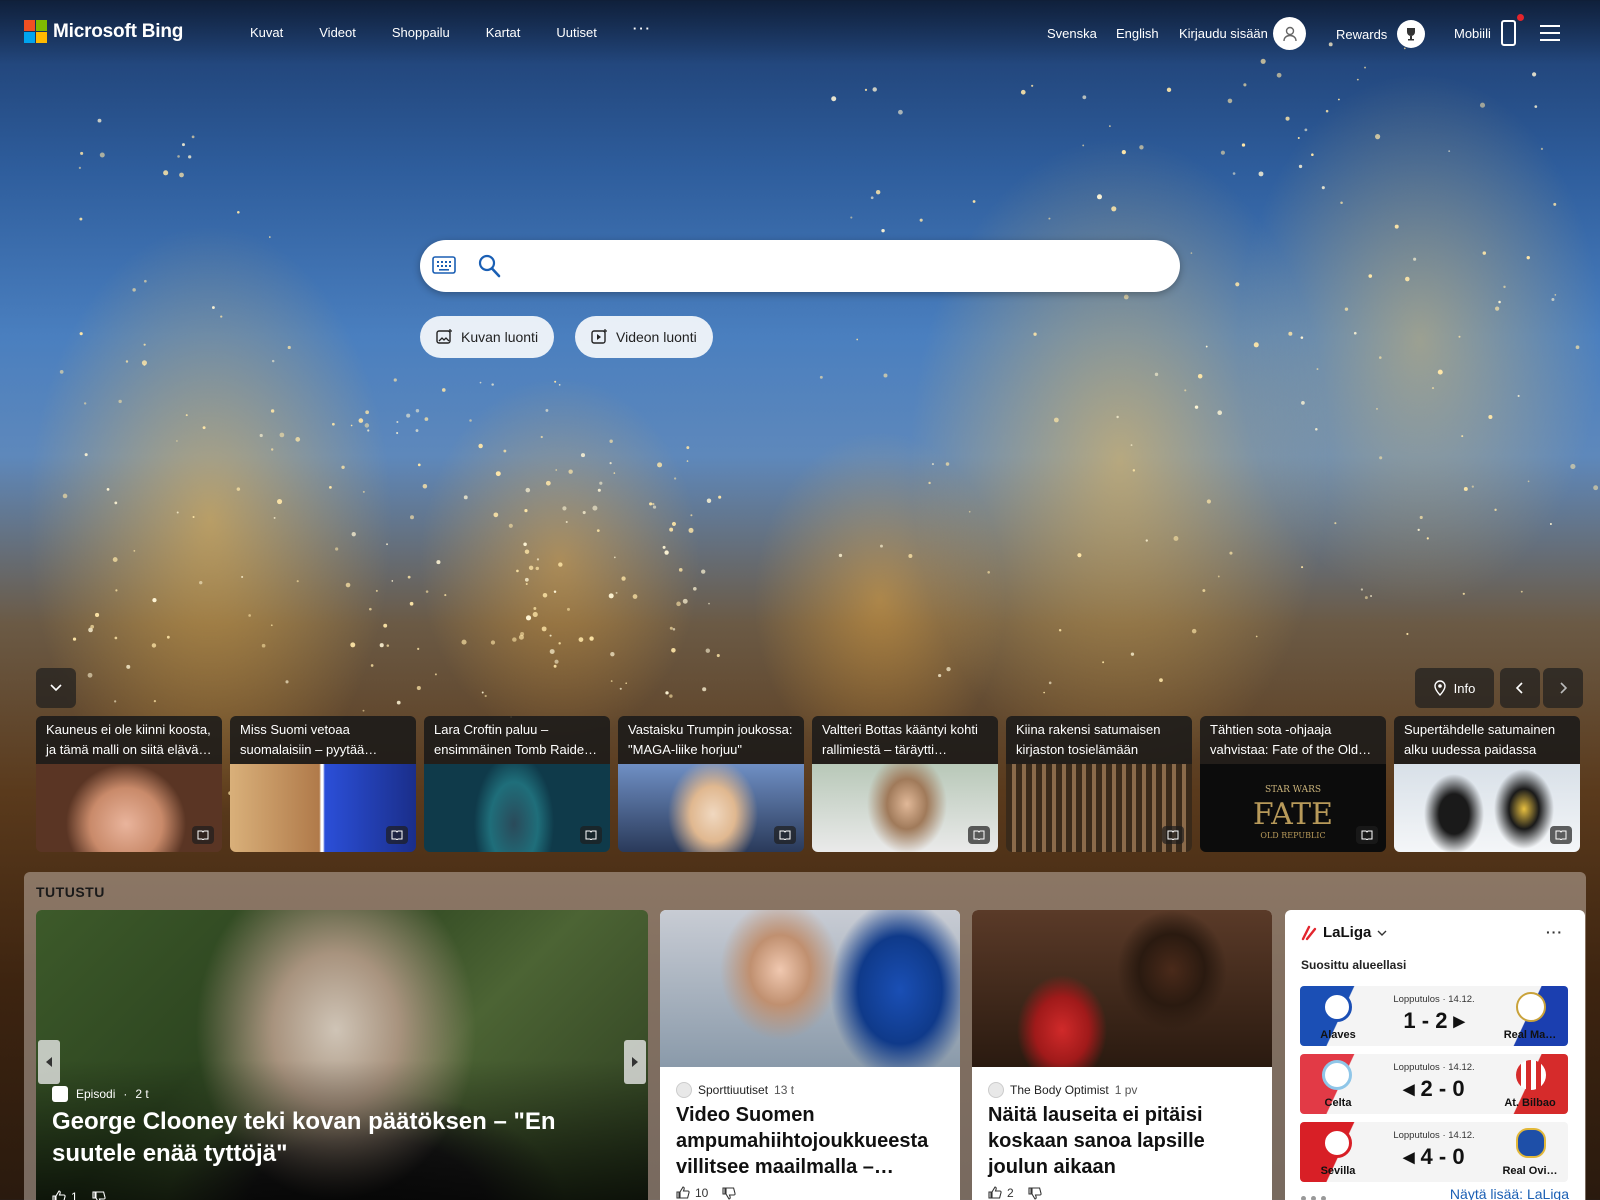 This screenshot has height=1200, width=1600. Describe the element at coordinates (125, 1094) in the screenshot. I see `hero-source-sep: ·` at that location.